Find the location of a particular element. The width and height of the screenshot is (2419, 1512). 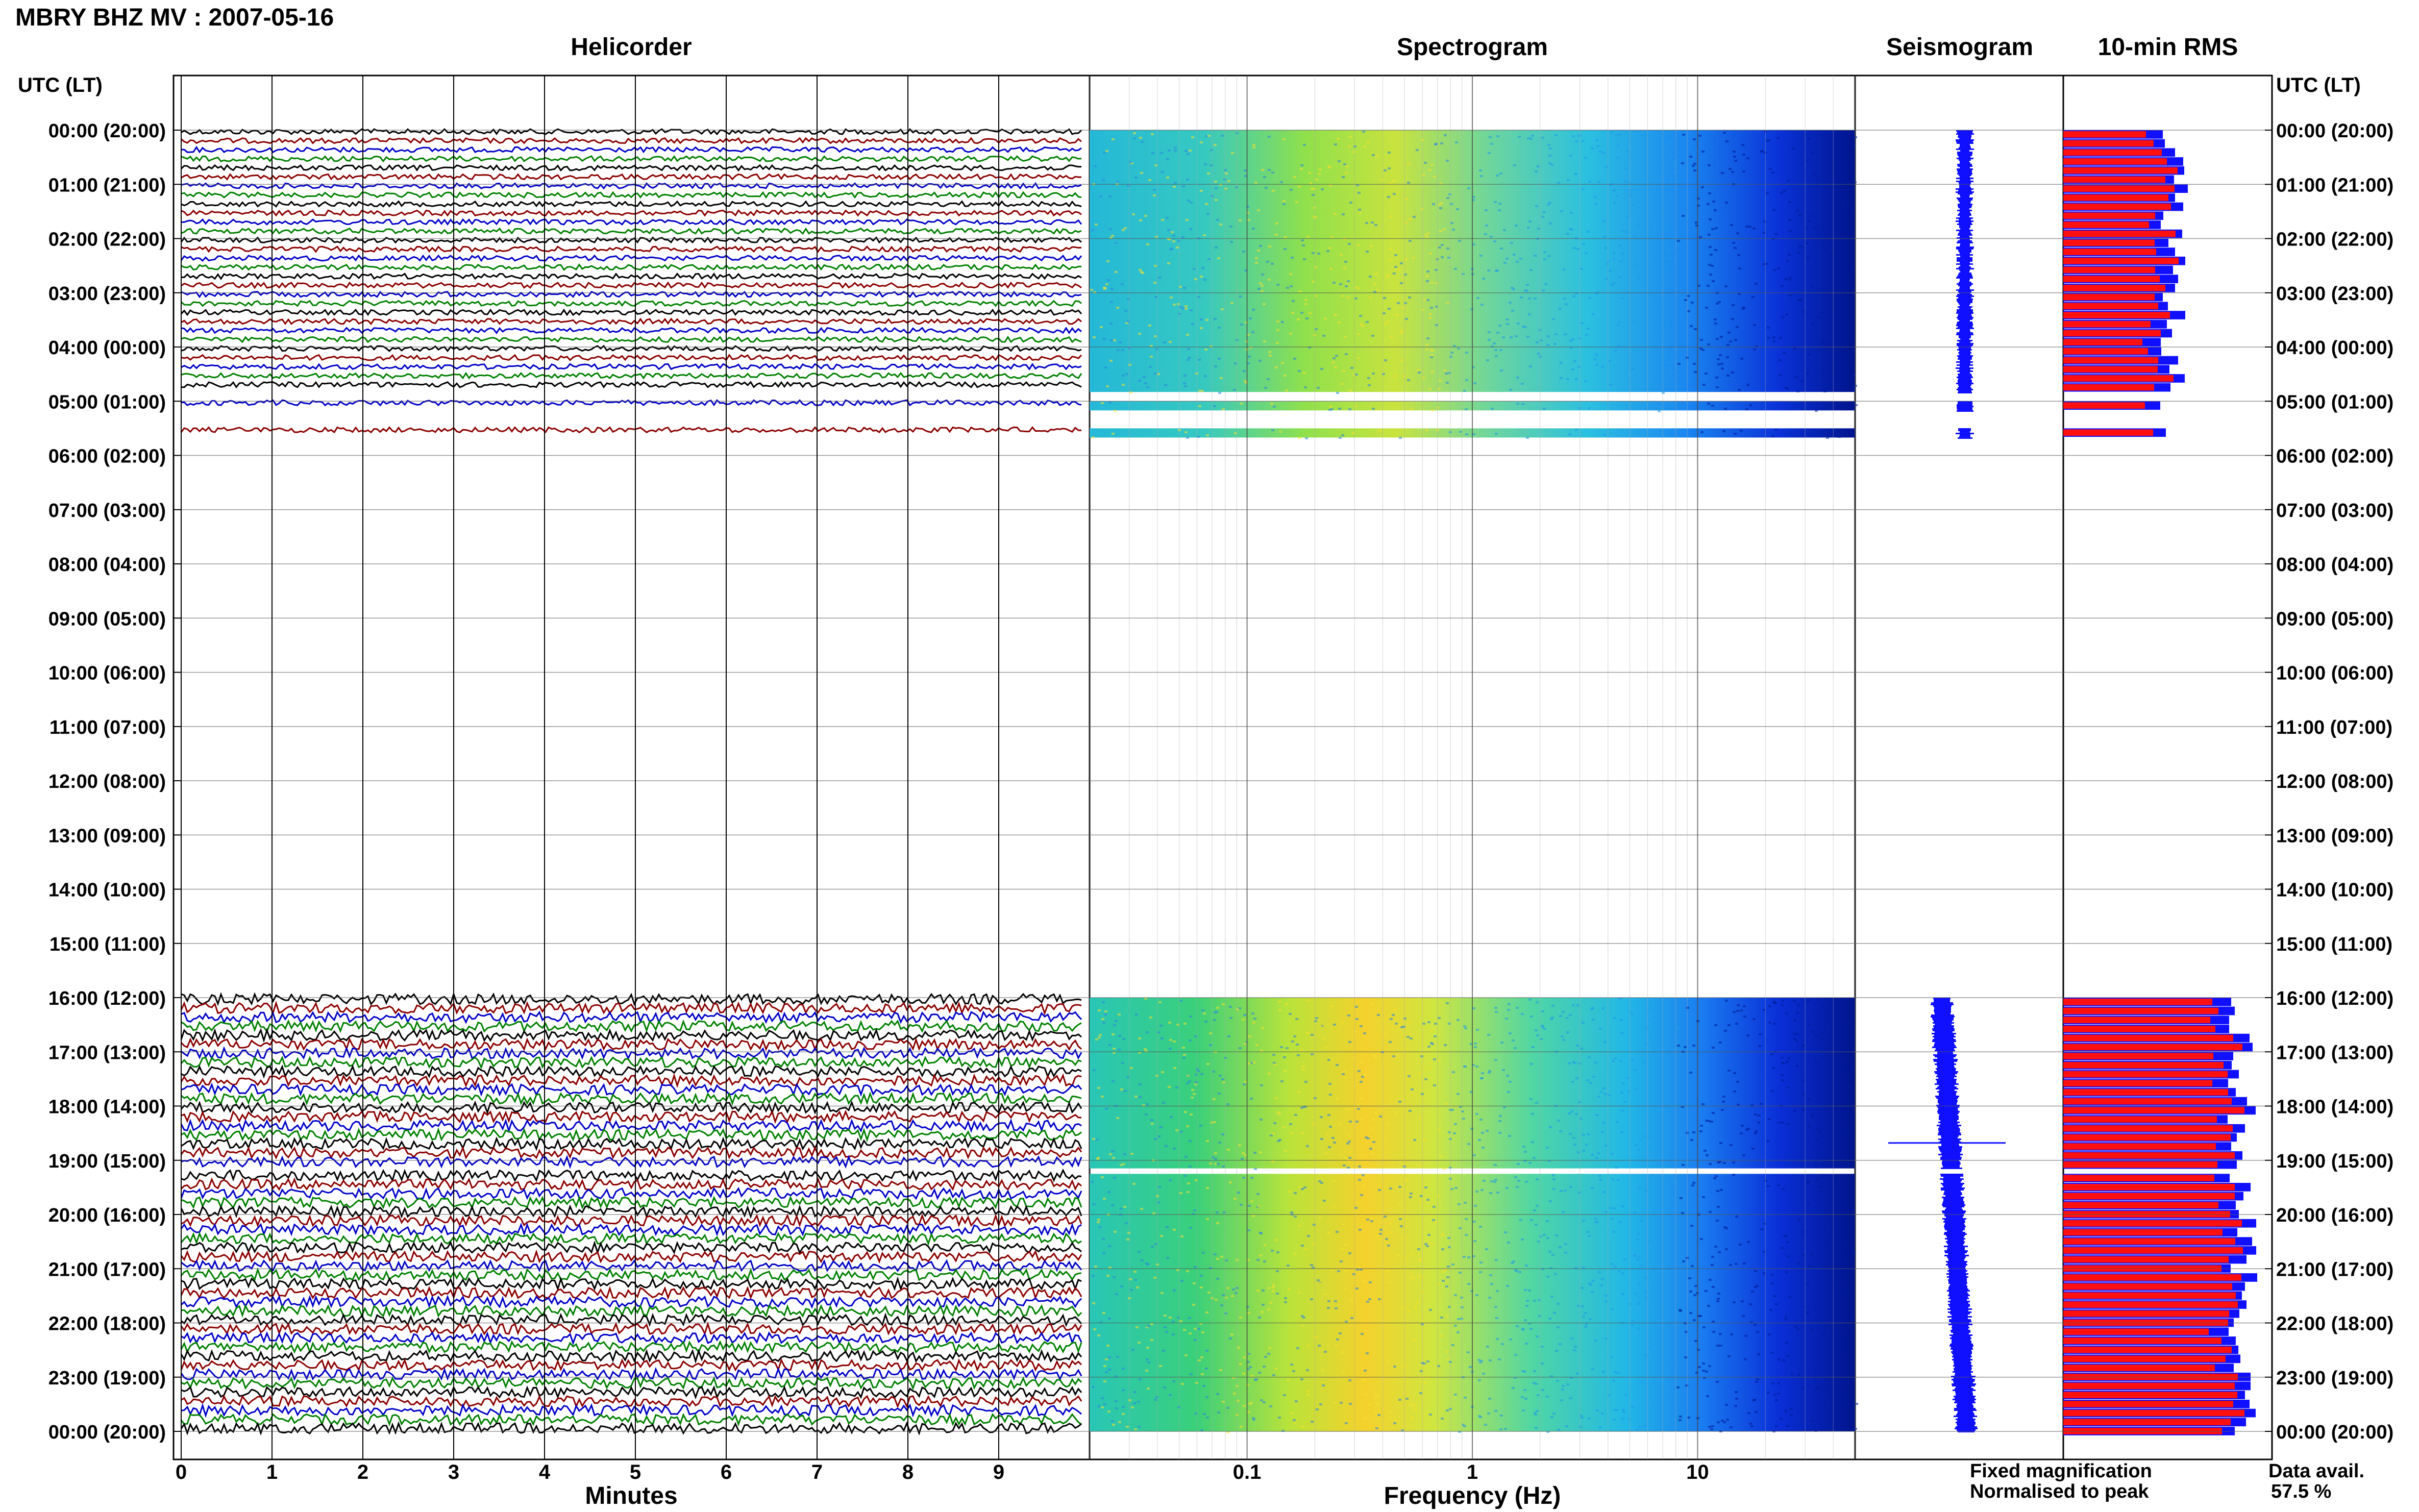

time-tick-label-right: 07:00 (03:00) is located at coordinates (2334, 511).